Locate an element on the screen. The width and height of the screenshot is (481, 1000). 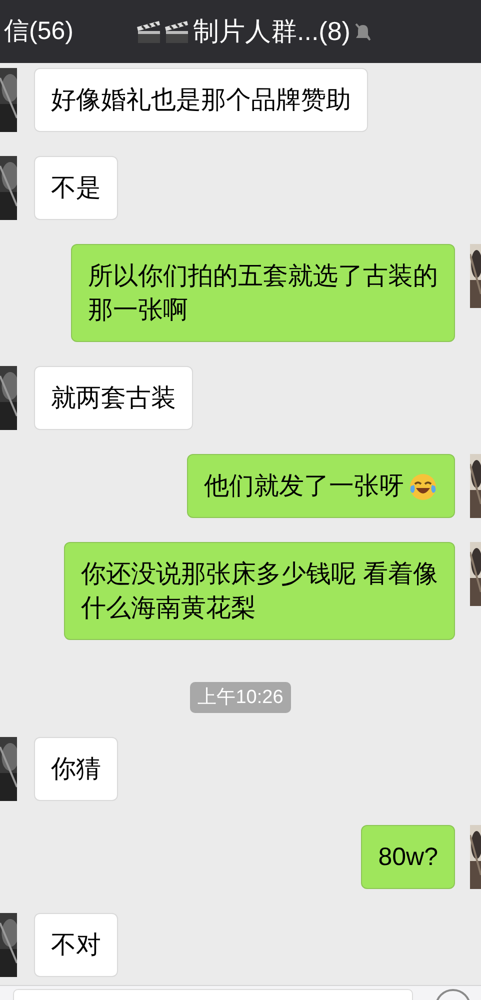
chat-title: 制片人群...(8) is located at coordinates (271, 31).